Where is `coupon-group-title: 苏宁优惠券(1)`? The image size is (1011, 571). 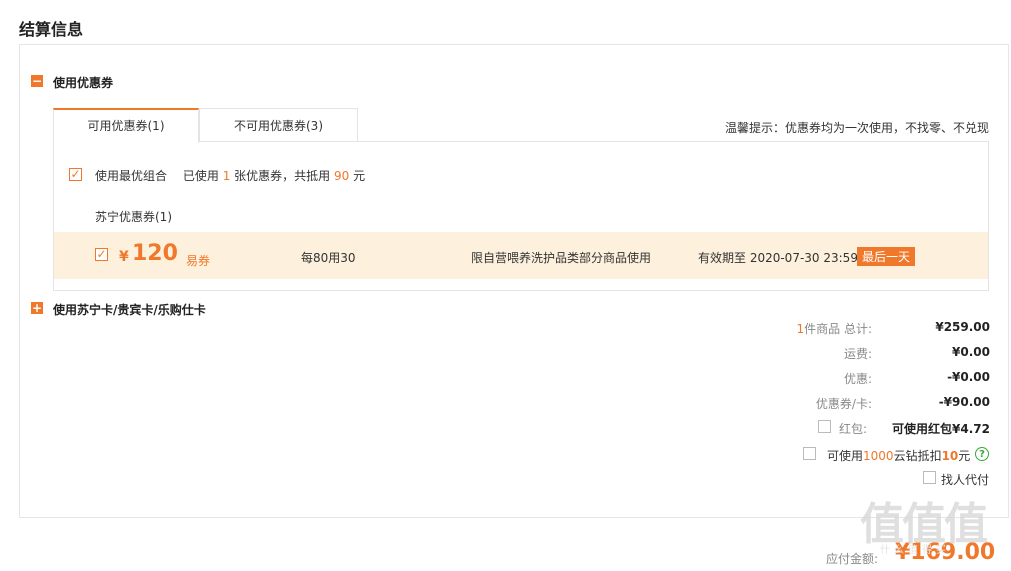 coupon-group-title: 苏宁优惠券(1) is located at coordinates (133, 217).